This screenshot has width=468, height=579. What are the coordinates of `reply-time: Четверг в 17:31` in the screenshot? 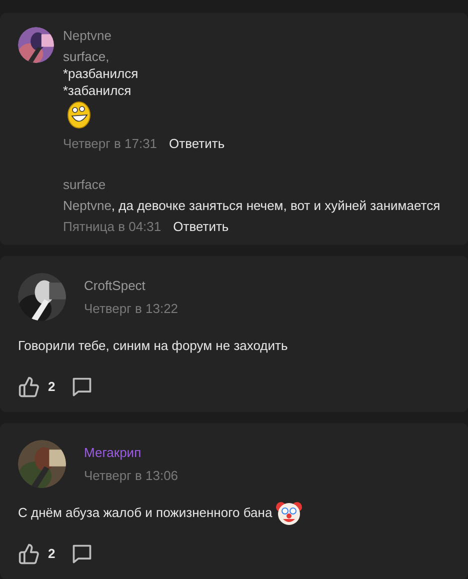 It's located at (110, 143).